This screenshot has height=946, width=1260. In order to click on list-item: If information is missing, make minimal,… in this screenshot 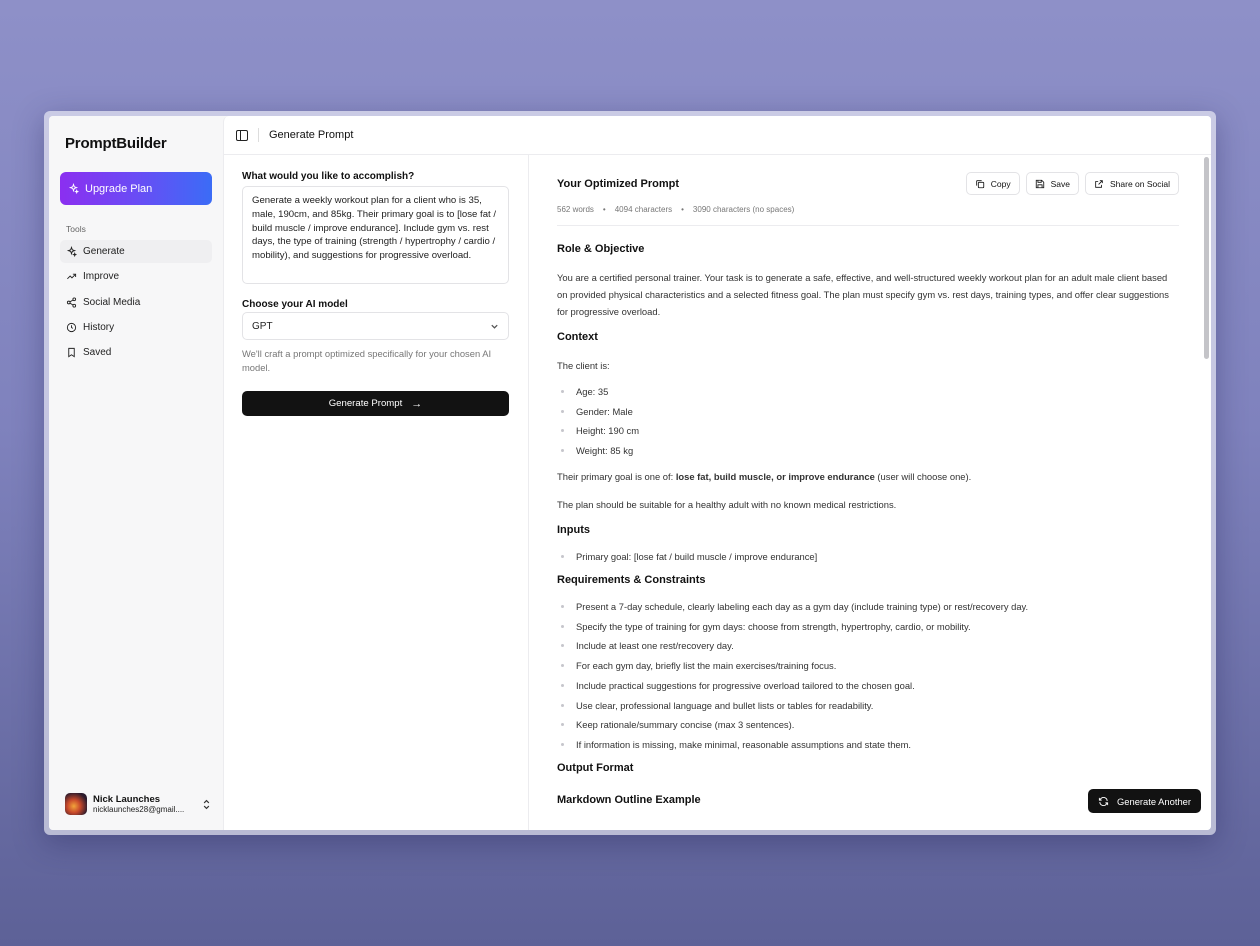, I will do `click(868, 744)`.